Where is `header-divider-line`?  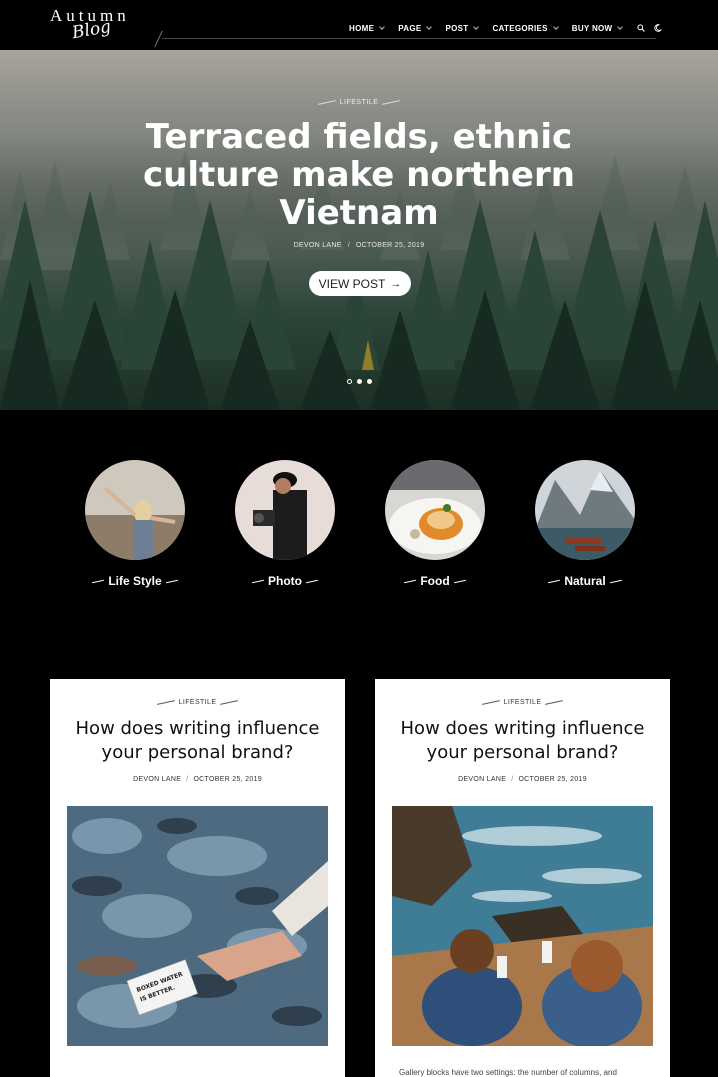
header-divider-line is located at coordinates (409, 38).